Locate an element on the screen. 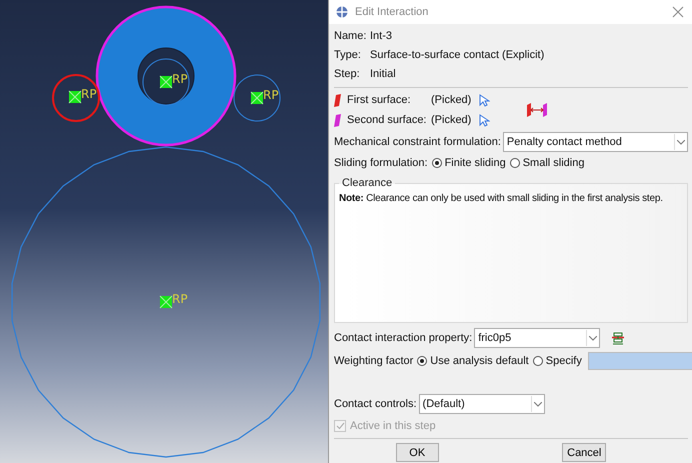  property-dropdown: fric0p5 is located at coordinates (537, 338).